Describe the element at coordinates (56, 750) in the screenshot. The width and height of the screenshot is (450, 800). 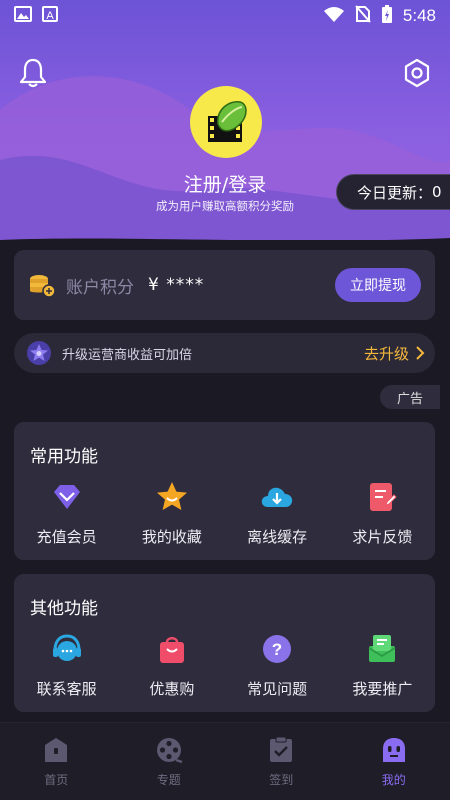
I see `home-icon` at that location.